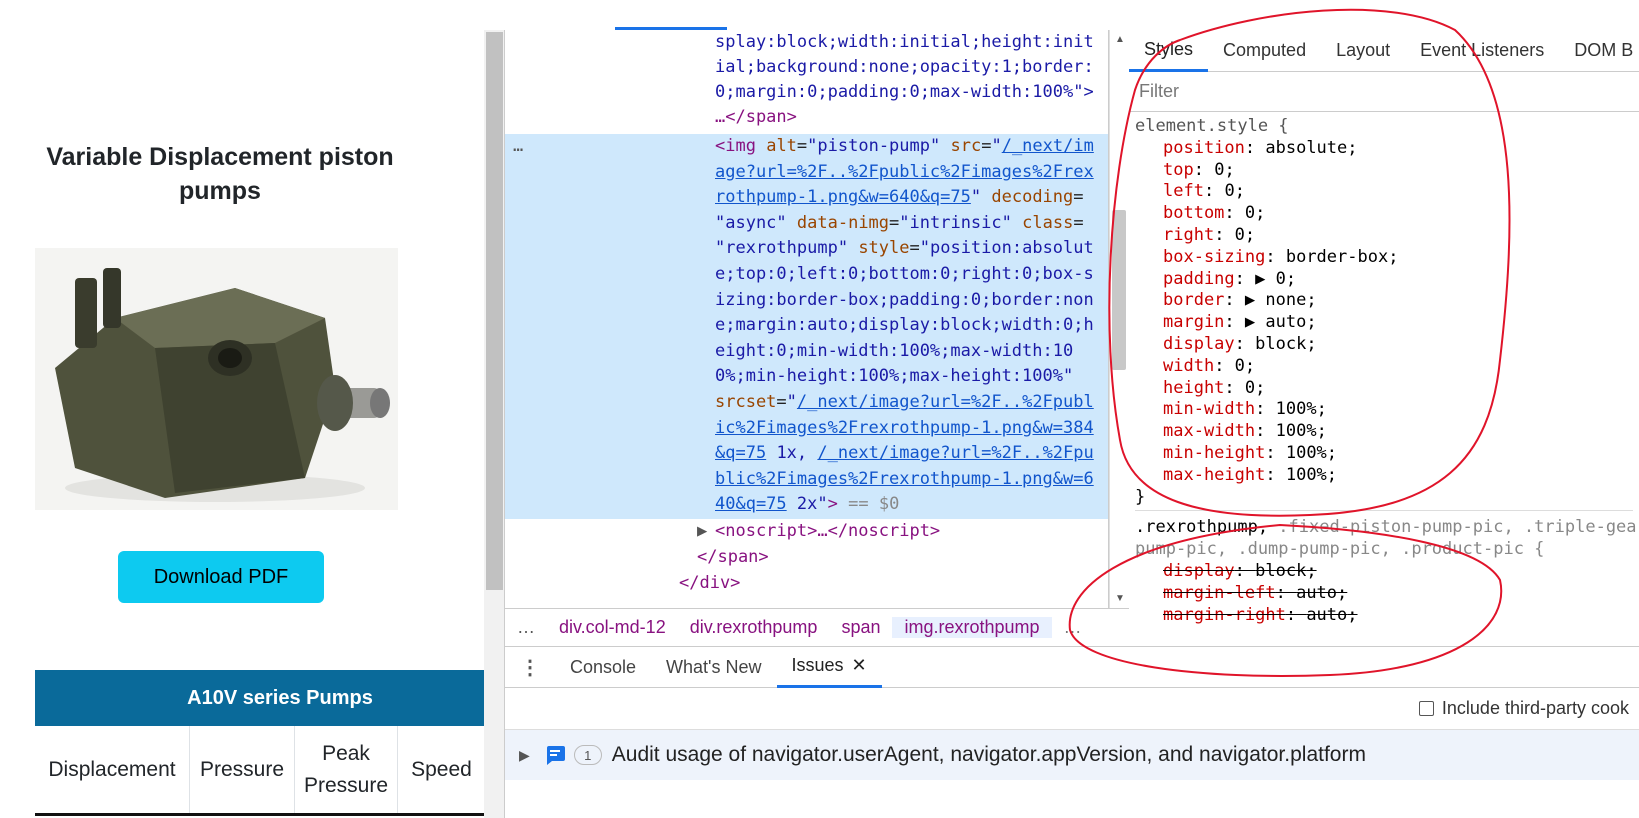 This screenshot has height=818, width=1639. Describe the element at coordinates (1452, 527) in the screenshot. I see `rule-selector-rest: .fixed-piston-pump-pic, .triple-gea` at that location.